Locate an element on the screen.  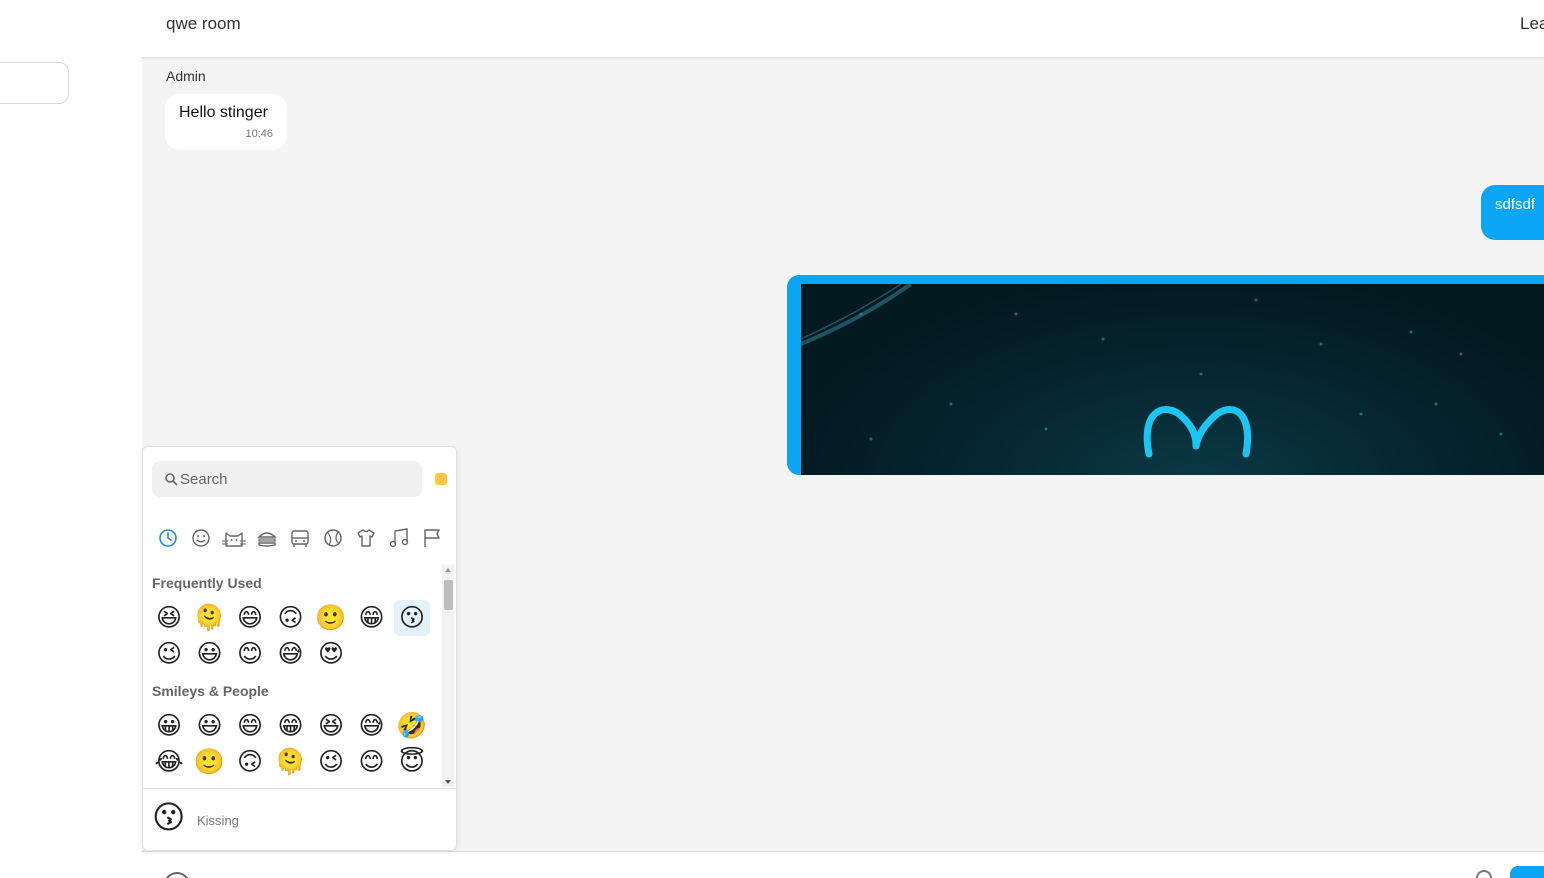
search-icon is located at coordinates (171, 479).